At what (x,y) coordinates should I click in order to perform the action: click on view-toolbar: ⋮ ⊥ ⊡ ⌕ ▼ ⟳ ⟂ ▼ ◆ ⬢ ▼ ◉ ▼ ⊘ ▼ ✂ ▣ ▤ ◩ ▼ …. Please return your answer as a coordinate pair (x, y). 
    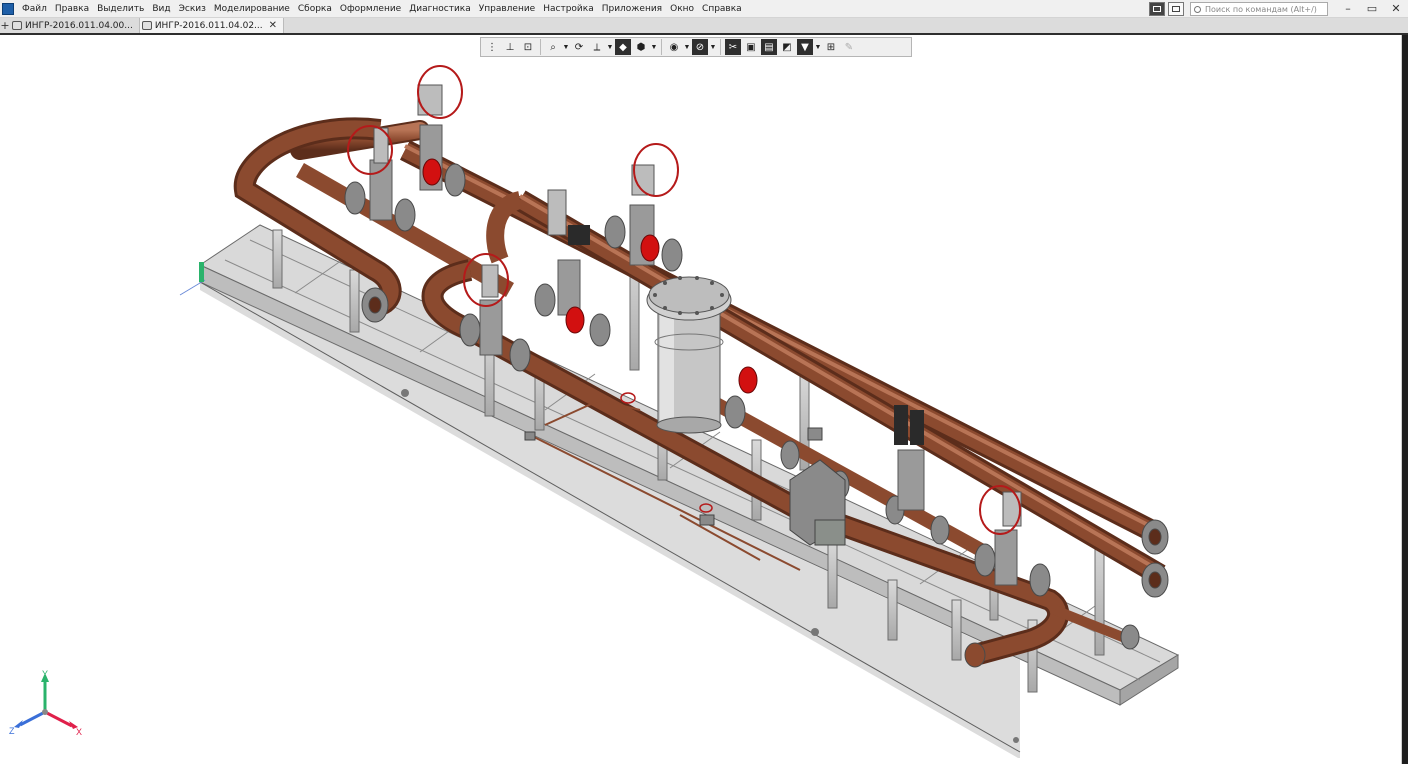
    Looking at the image, I should click on (696, 47).